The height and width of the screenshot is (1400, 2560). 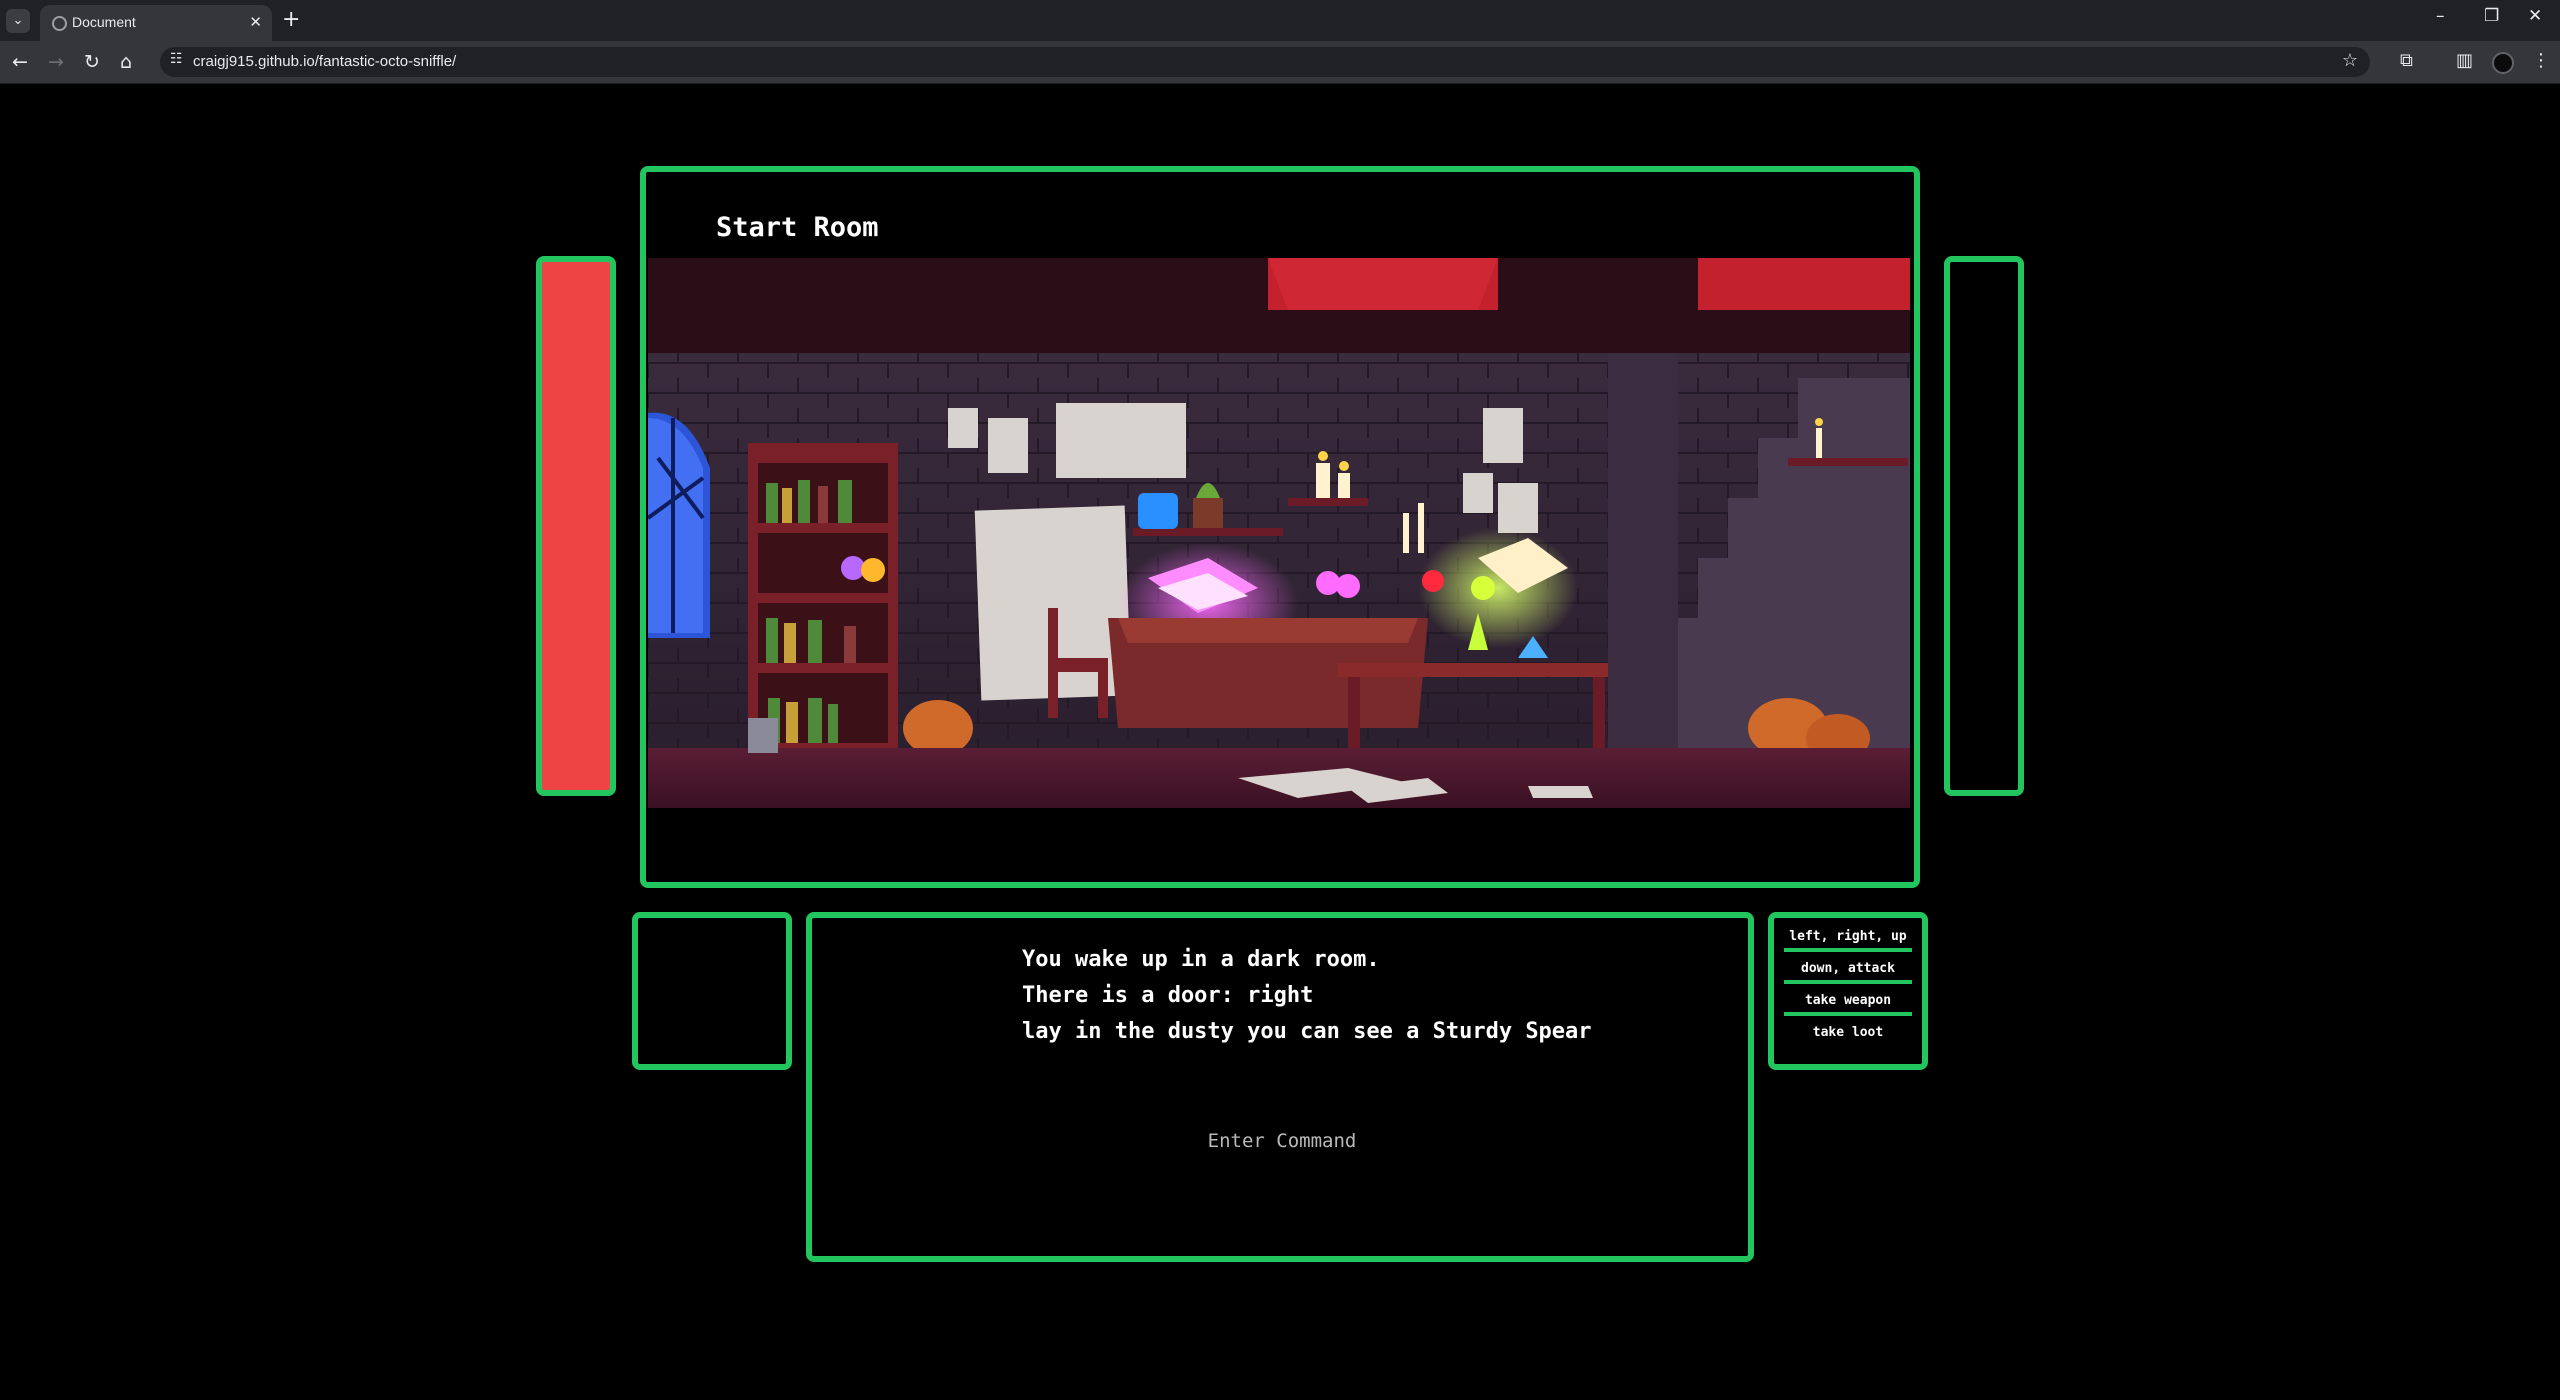 What do you see at coordinates (59, 23) in the screenshot?
I see `tab-favicon-icon` at bounding box center [59, 23].